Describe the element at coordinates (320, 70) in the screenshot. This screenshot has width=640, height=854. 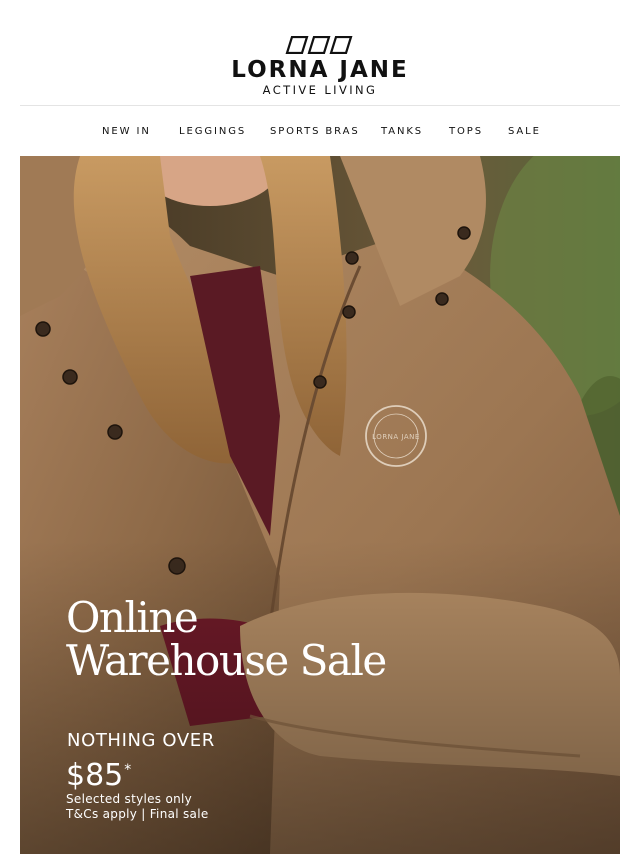
I see `brand-name: LORNA JANE` at that location.